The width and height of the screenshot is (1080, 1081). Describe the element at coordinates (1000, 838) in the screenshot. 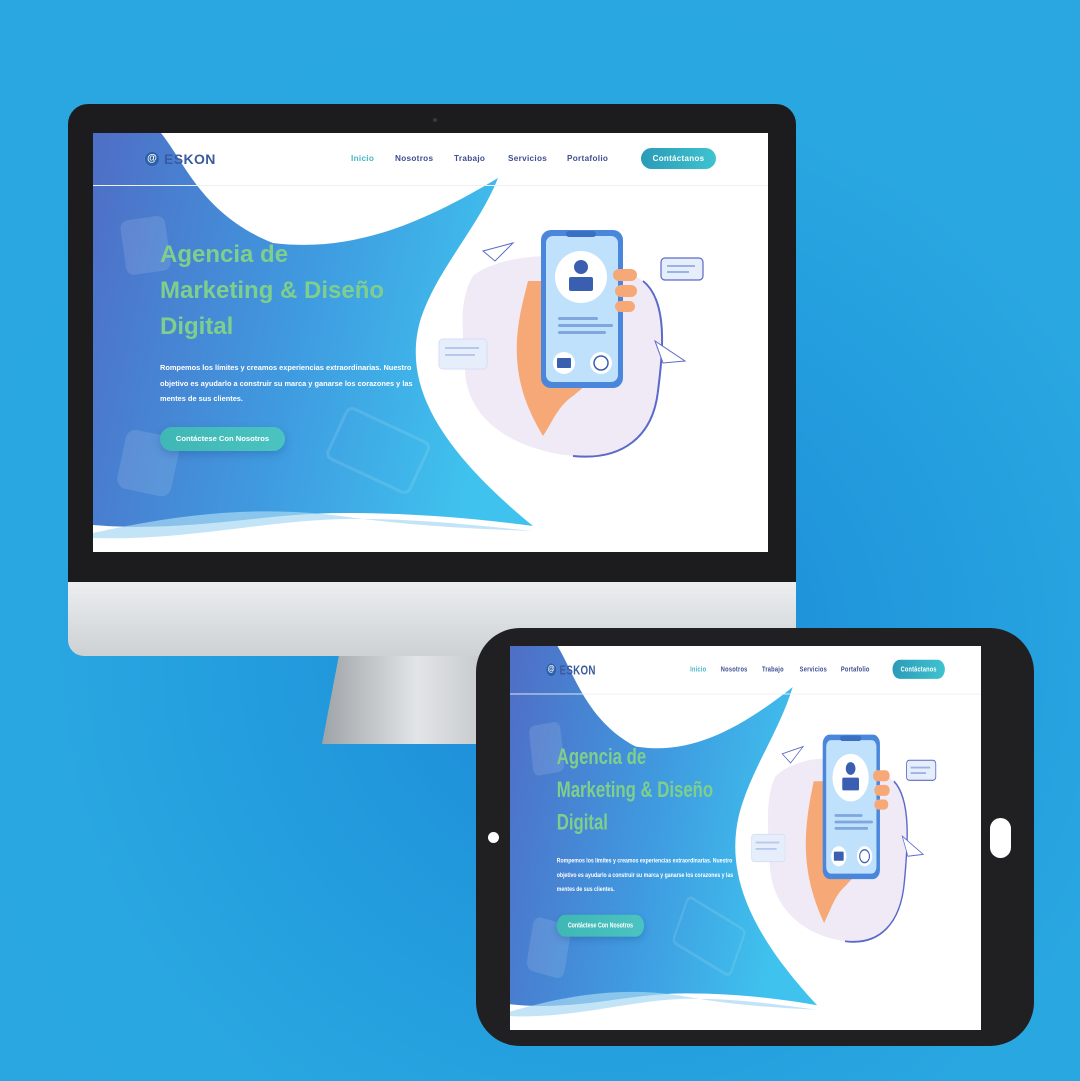

I see `tablet-home-button` at that location.